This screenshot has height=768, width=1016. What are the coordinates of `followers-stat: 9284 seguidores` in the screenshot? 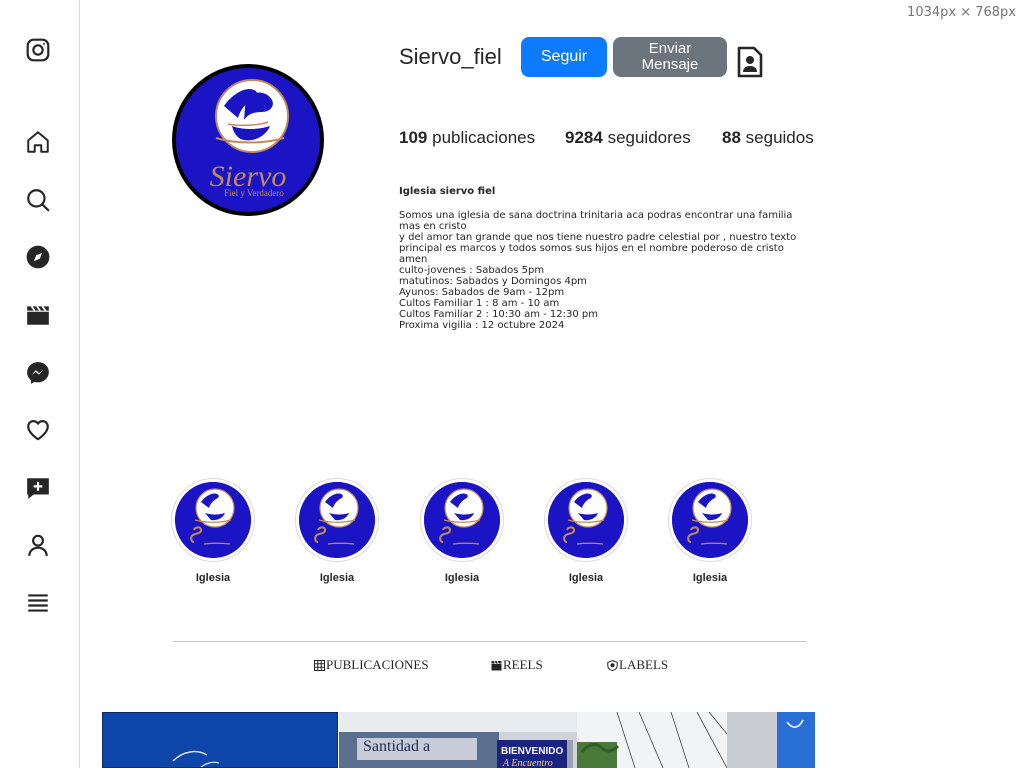 It's located at (628, 138).